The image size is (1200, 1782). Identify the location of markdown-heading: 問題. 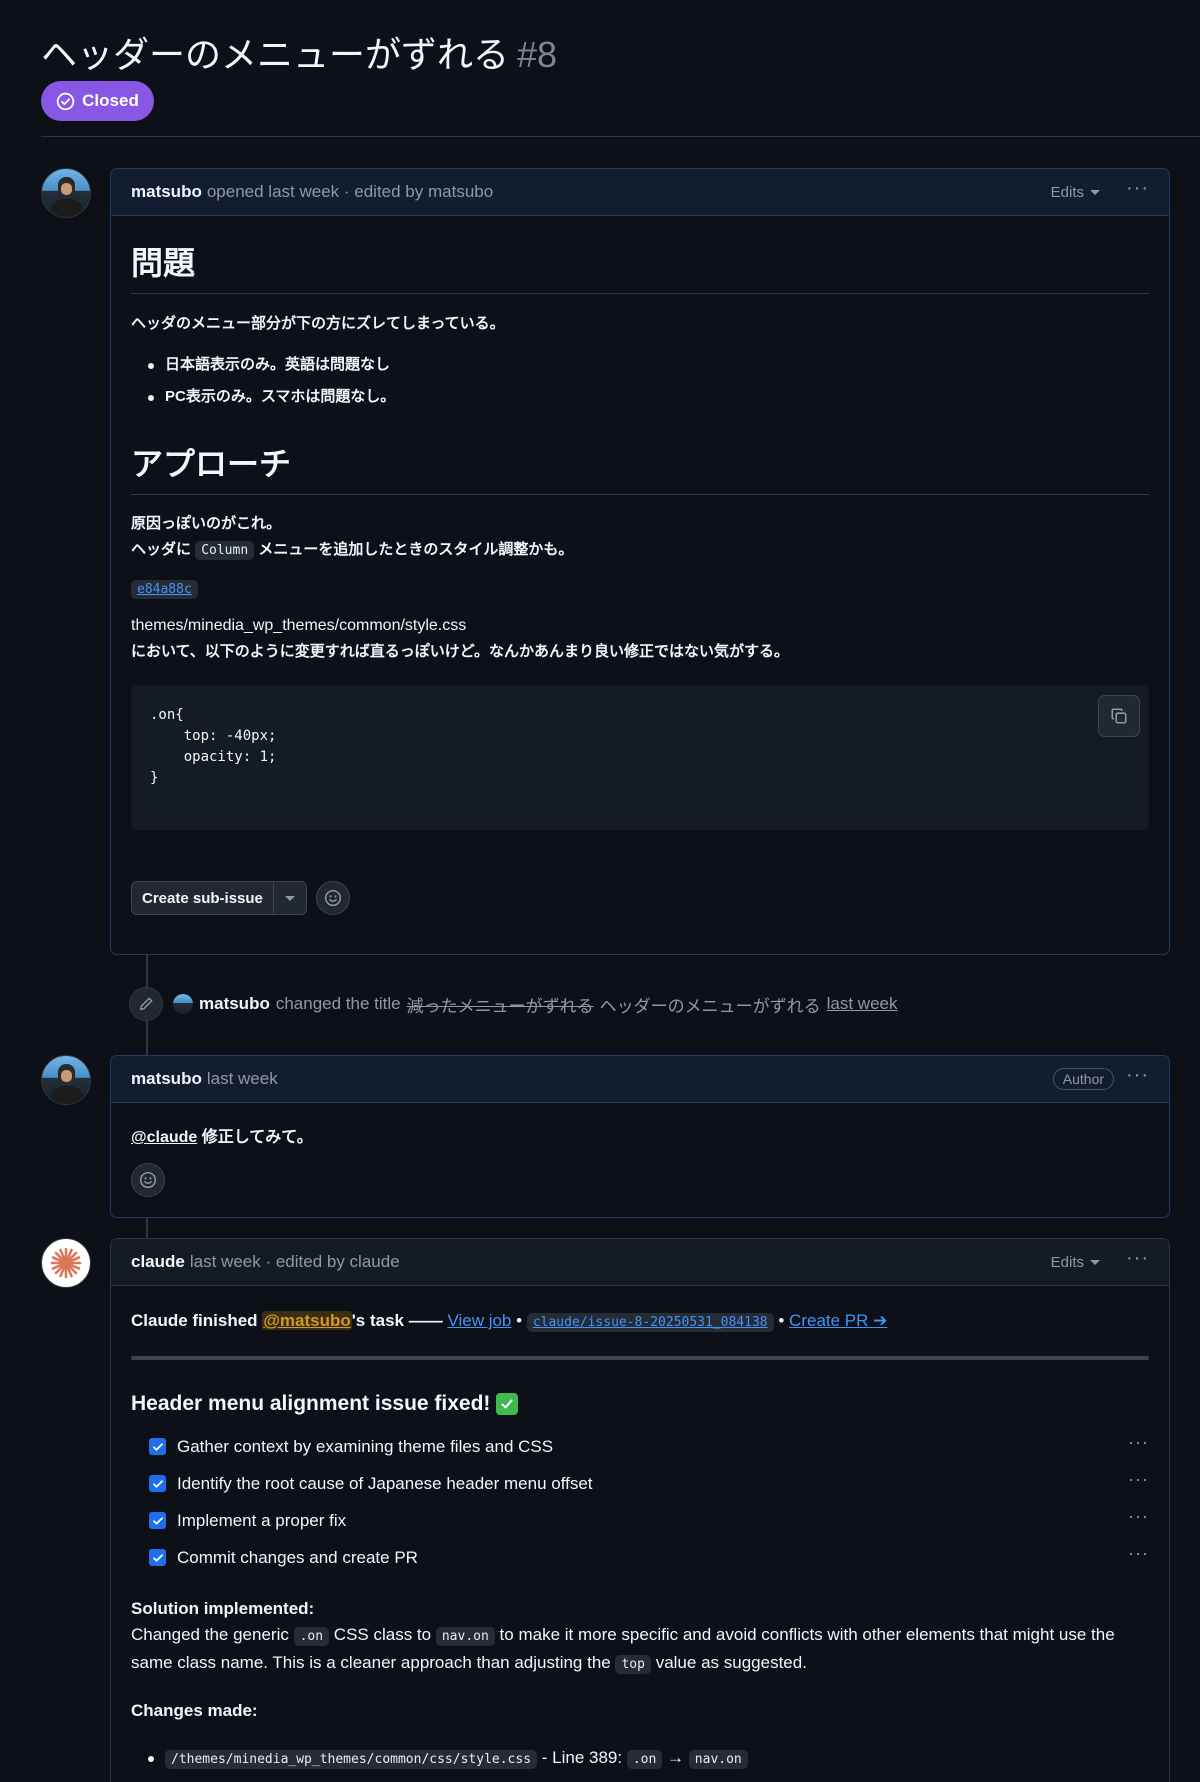
(640, 266).